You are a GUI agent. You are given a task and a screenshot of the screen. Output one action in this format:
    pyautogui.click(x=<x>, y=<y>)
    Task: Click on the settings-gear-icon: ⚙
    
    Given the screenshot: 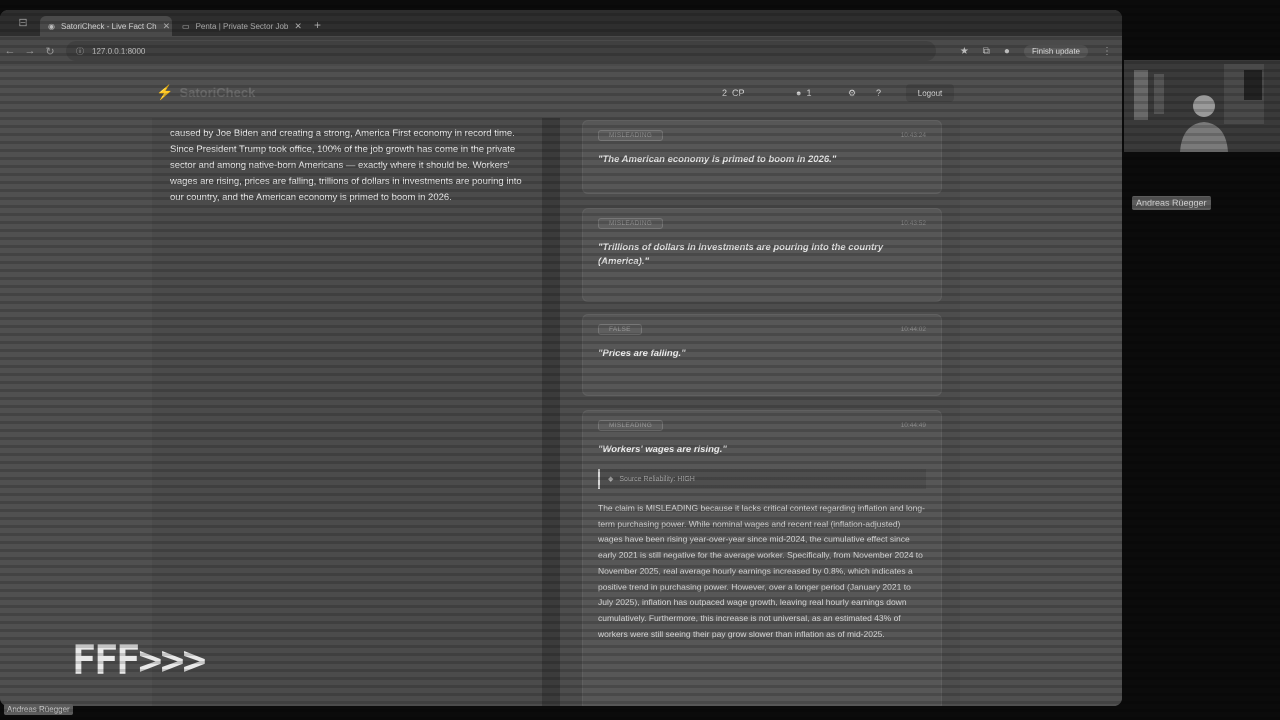 What is the action you would take?
    pyautogui.click(x=852, y=93)
    